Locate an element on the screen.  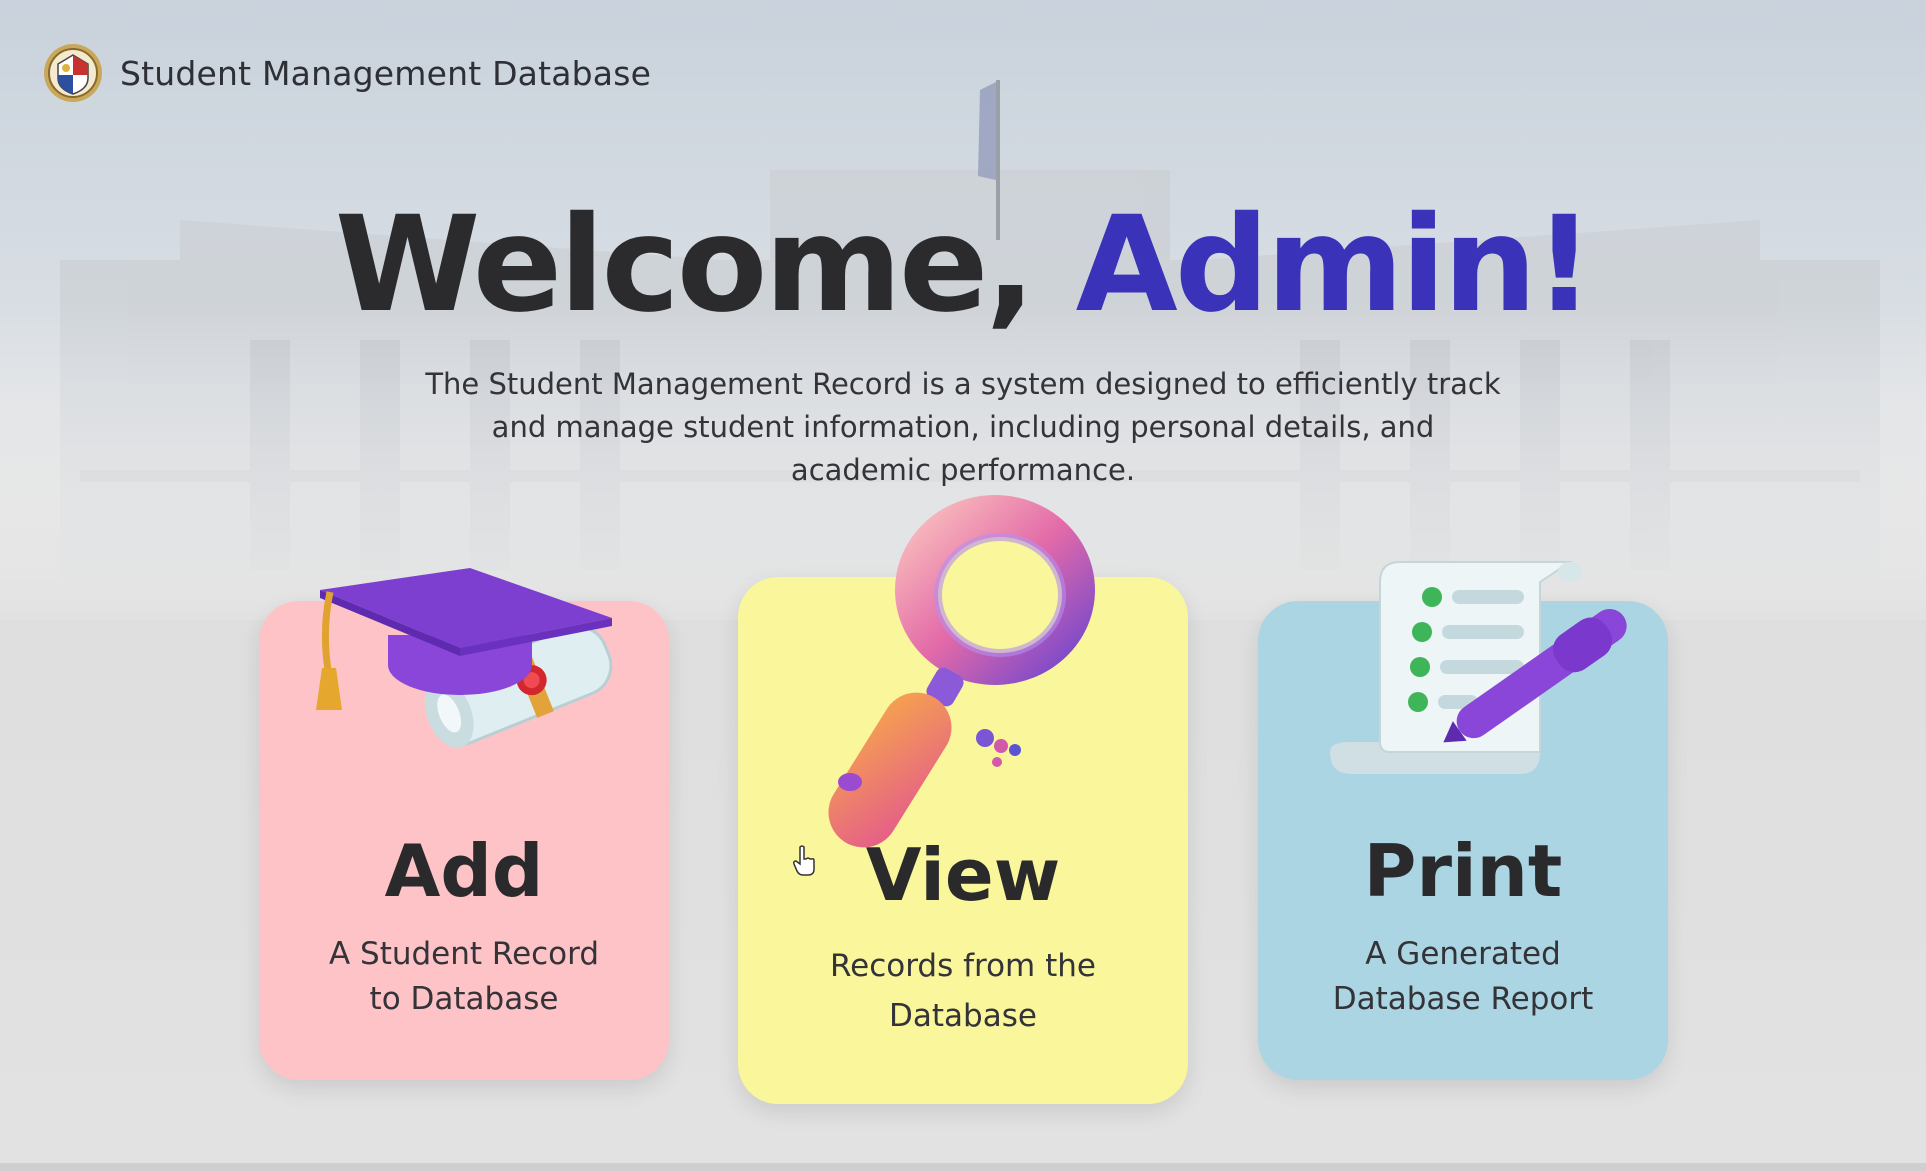
view-card-description: Records from the Database is located at coordinates (963, 991).